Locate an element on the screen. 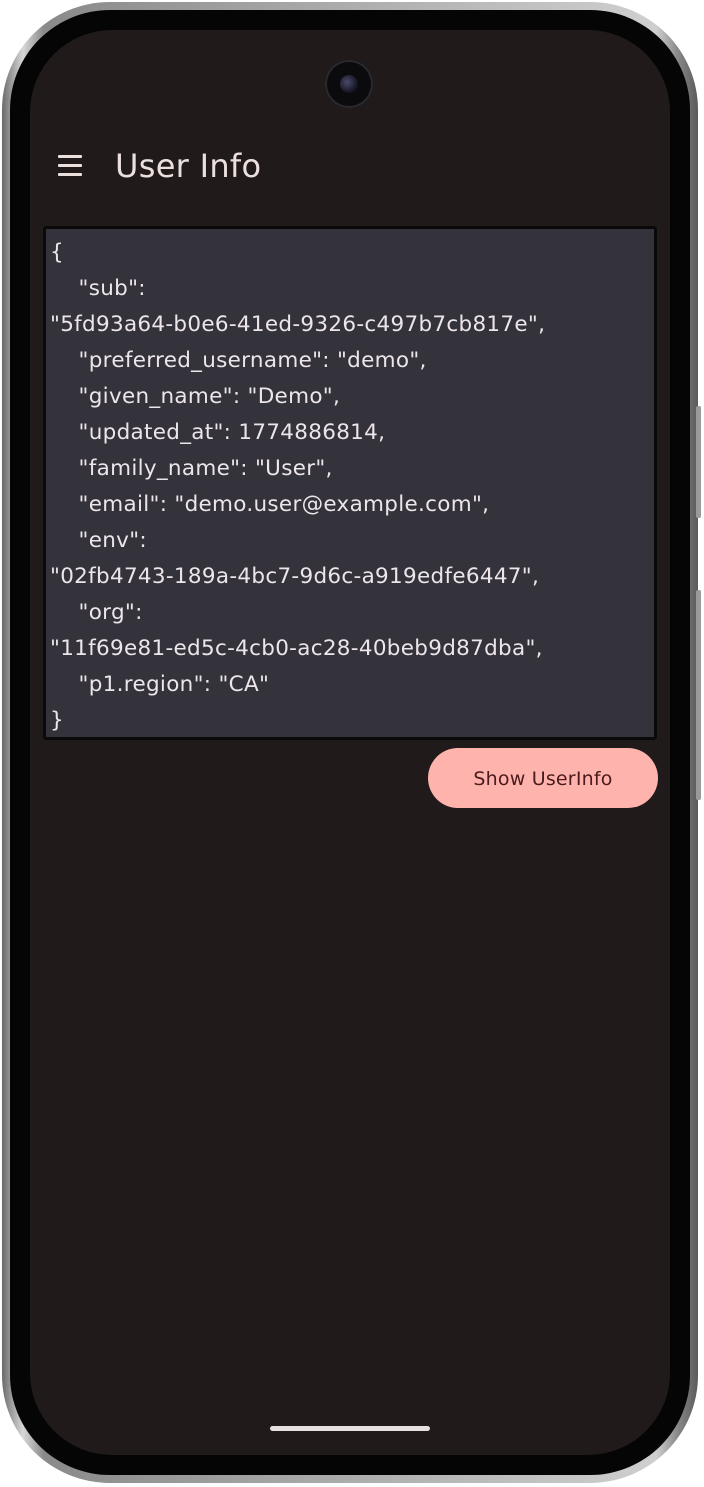  page-title: User Info is located at coordinates (188, 166).